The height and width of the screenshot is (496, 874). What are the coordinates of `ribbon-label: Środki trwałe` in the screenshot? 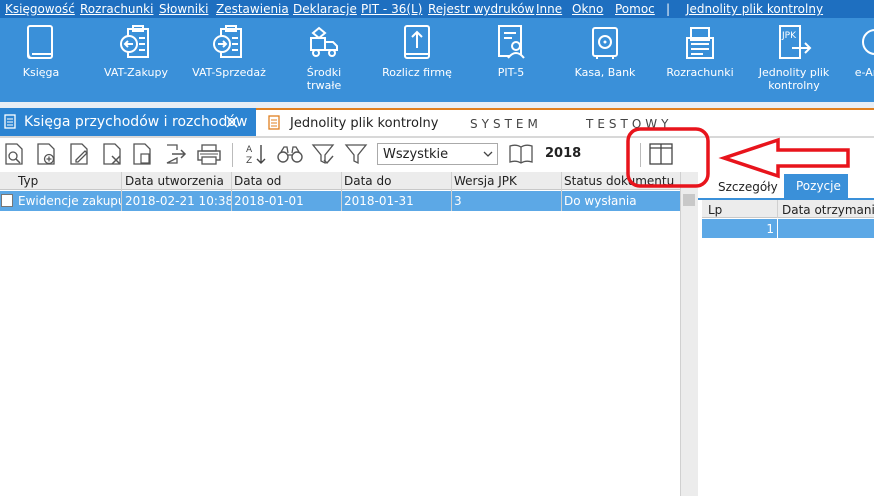 It's located at (324, 79).